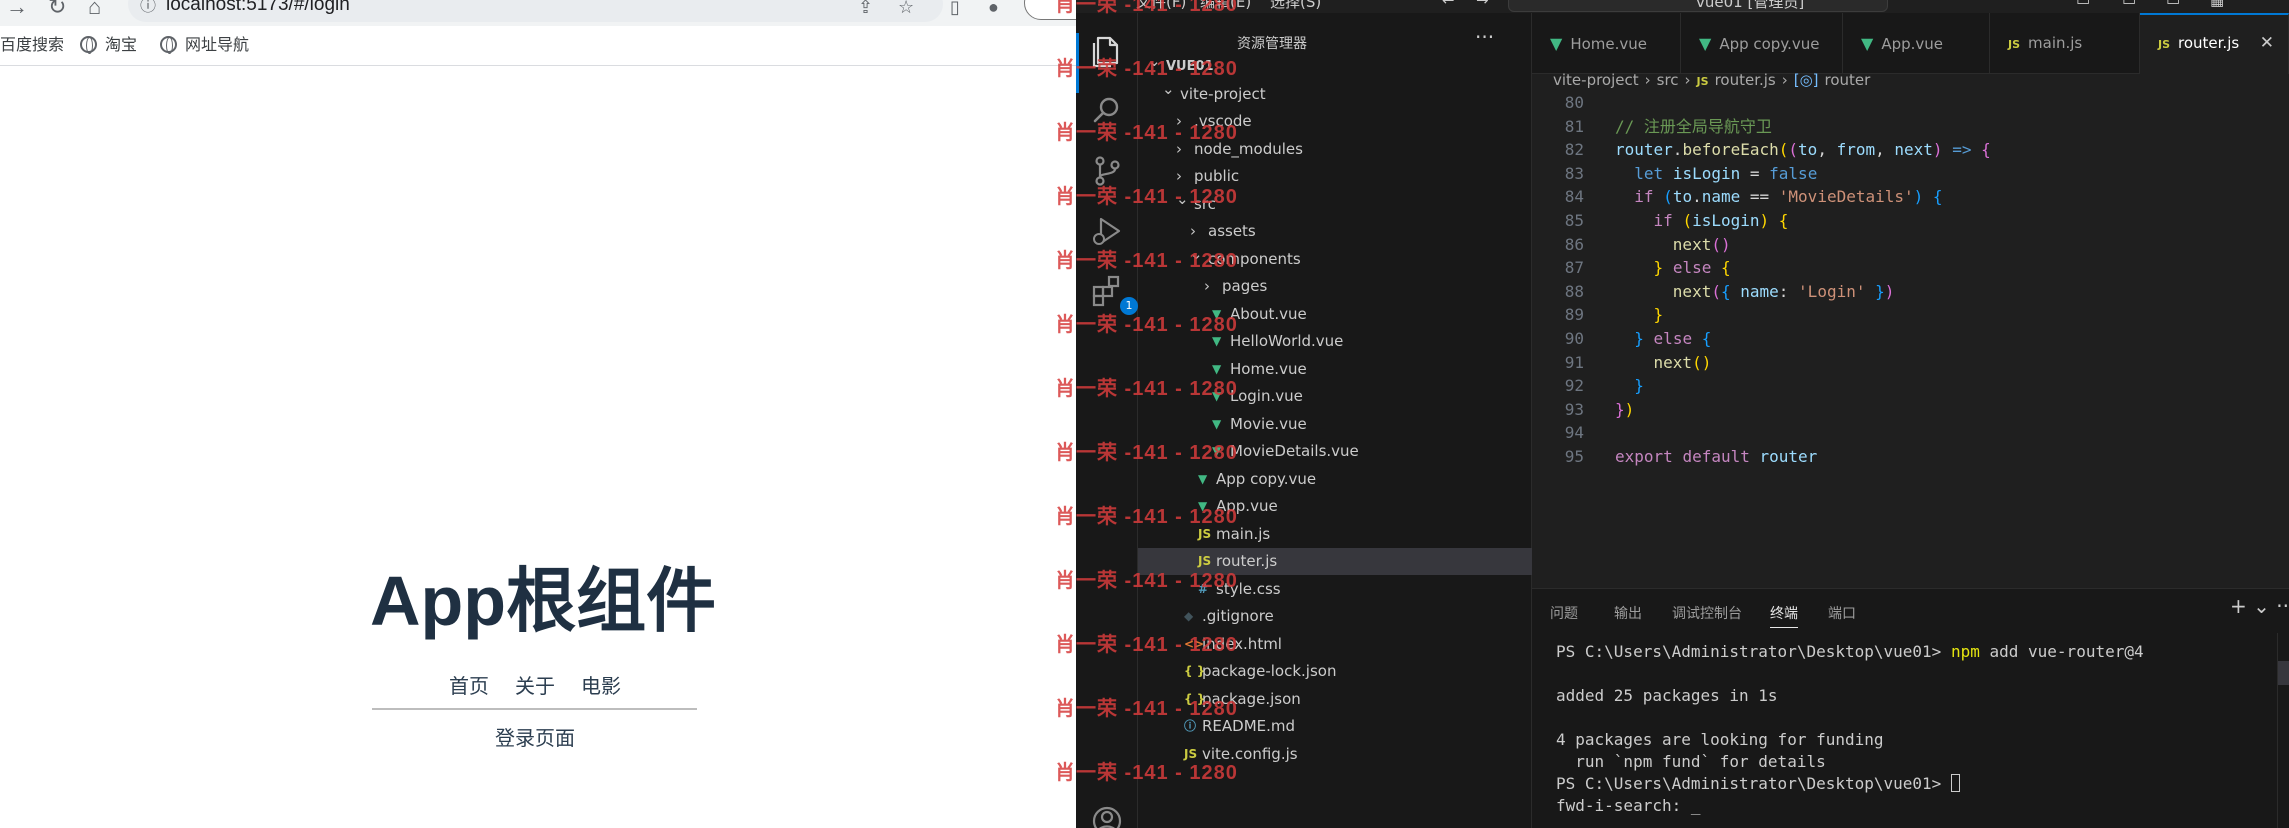  What do you see at coordinates (2065, 43) in the screenshot?
I see `tab-main-js: JS main.js` at bounding box center [2065, 43].